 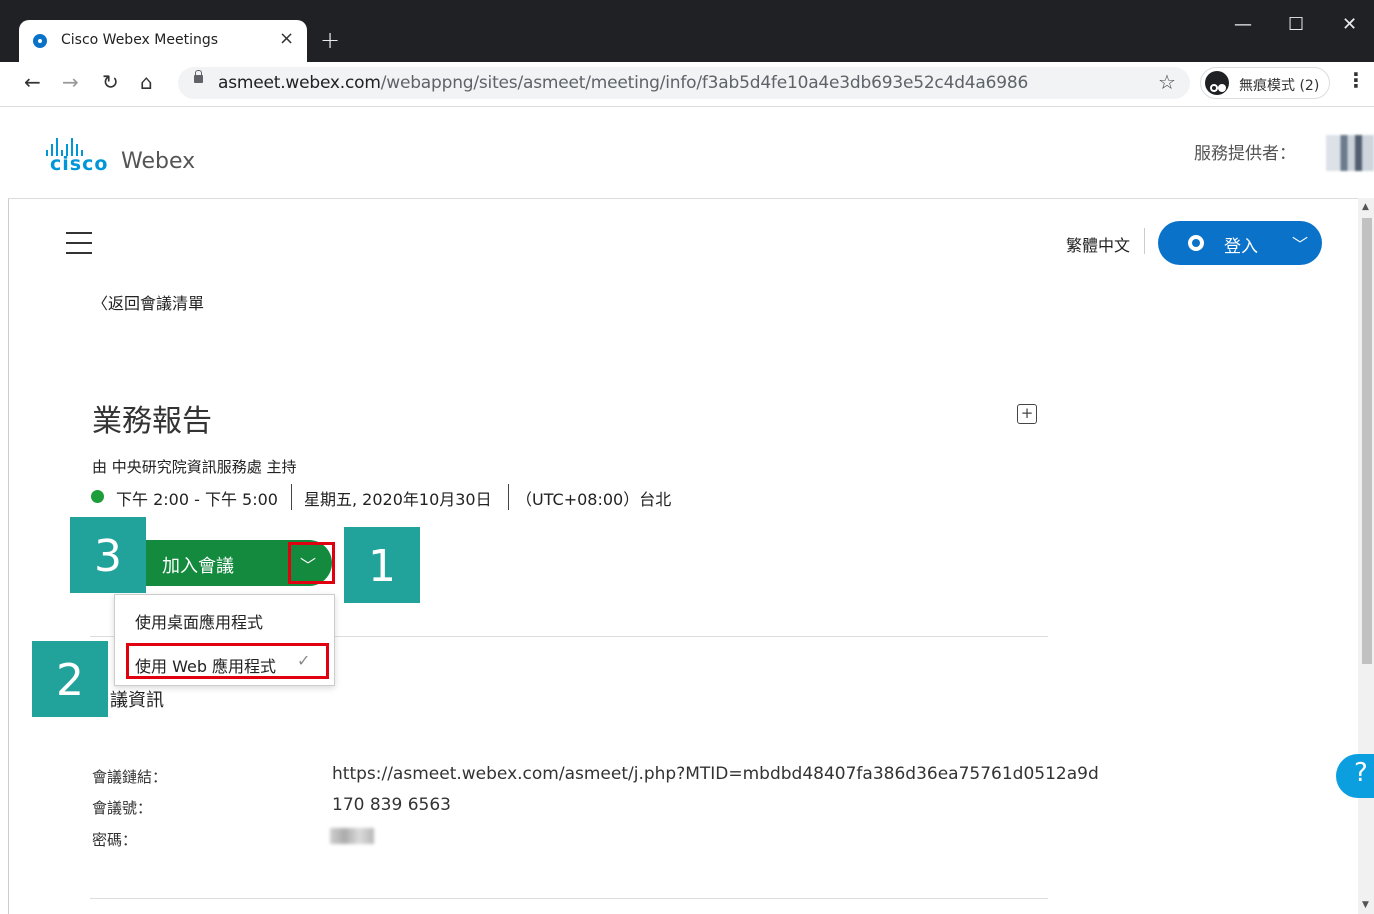 What do you see at coordinates (1361, 773) in the screenshot?
I see `question-mark-icon: ?` at bounding box center [1361, 773].